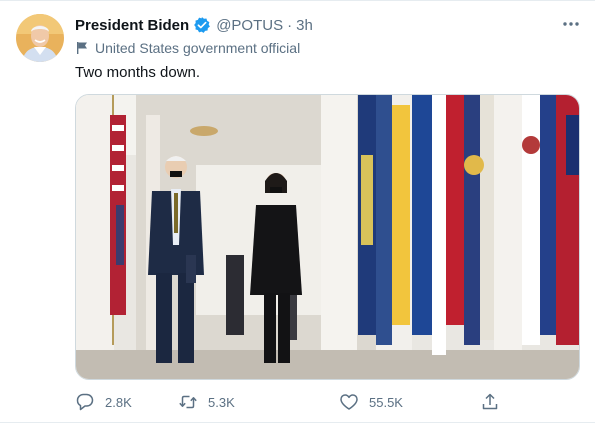 This screenshot has height=425, width=595. What do you see at coordinates (198, 48) in the screenshot?
I see `label-text: United States government official` at bounding box center [198, 48].